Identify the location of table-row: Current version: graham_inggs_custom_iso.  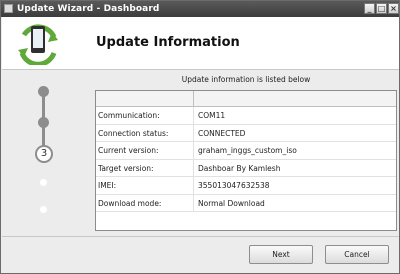
(246, 151).